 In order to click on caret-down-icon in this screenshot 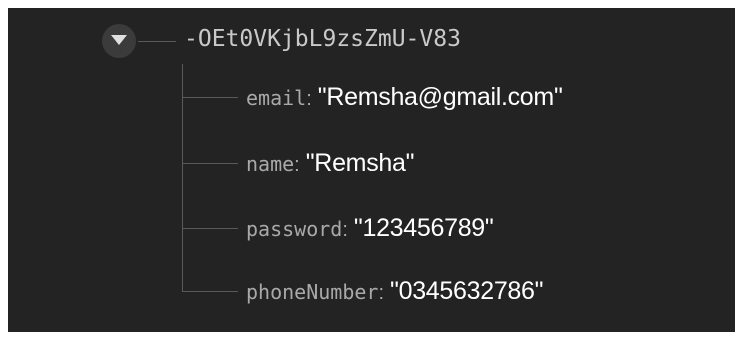, I will do `click(119, 40)`.